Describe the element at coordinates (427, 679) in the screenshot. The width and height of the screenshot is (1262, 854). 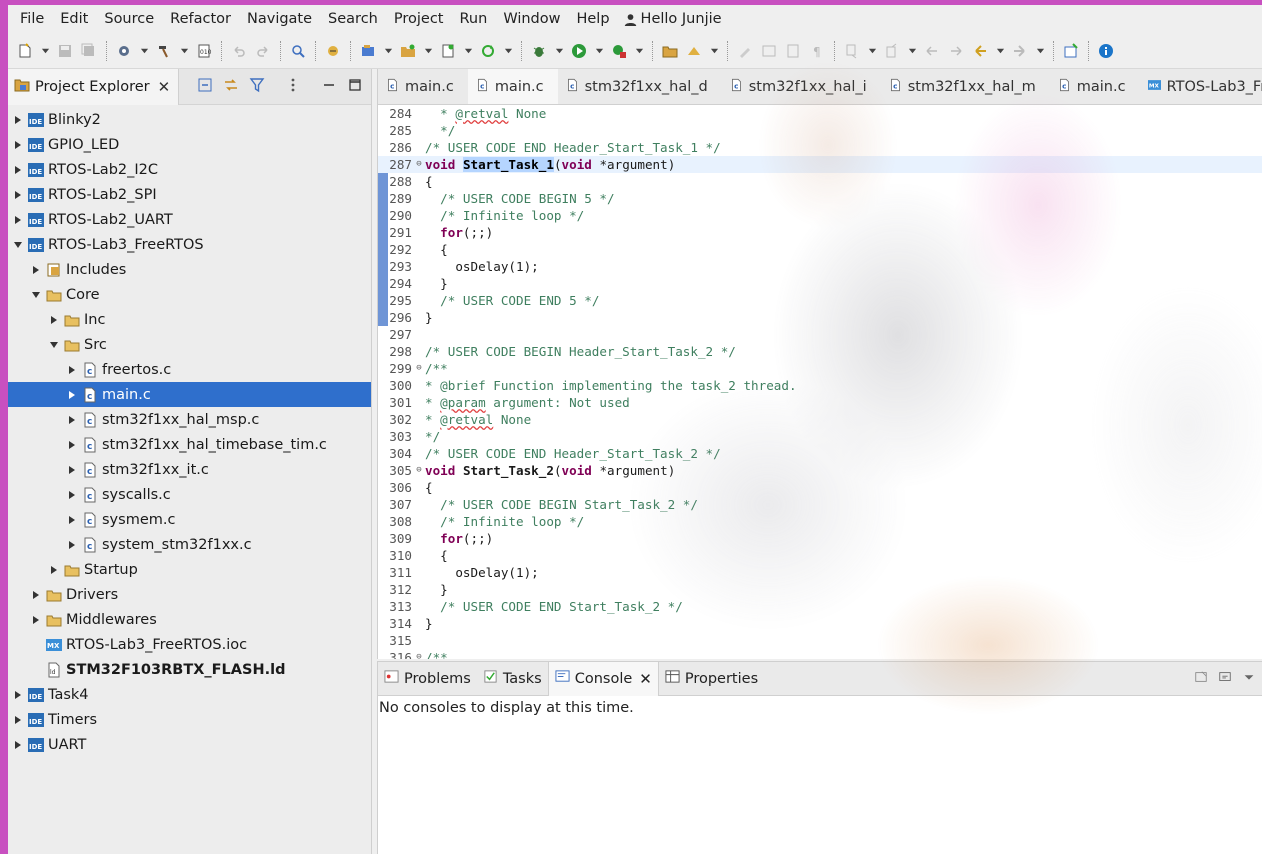
I see `bottom-tab-problems: Problems` at that location.